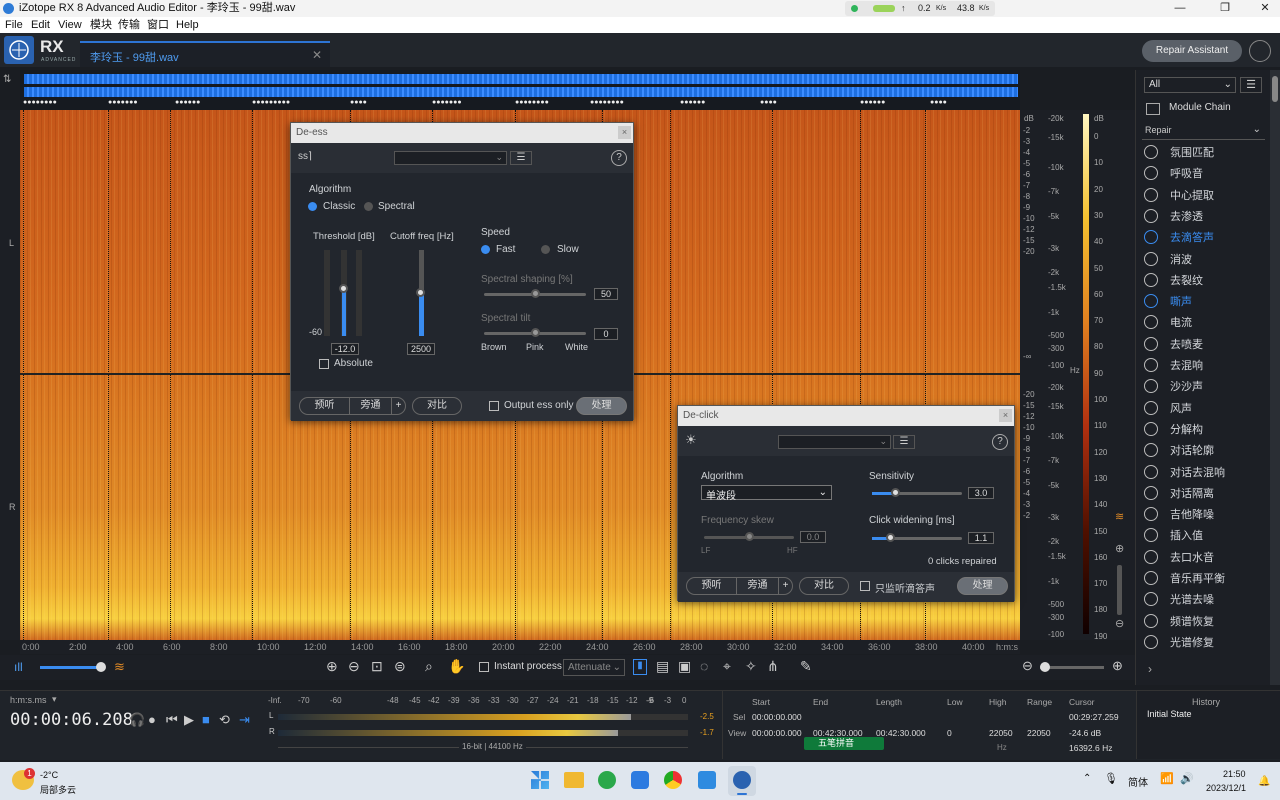 Image resolution: width=1280 pixels, height=800 pixels. What do you see at coordinates (1204, 281) in the screenshot?
I see `module-item: 去裂纹` at bounding box center [1204, 281].